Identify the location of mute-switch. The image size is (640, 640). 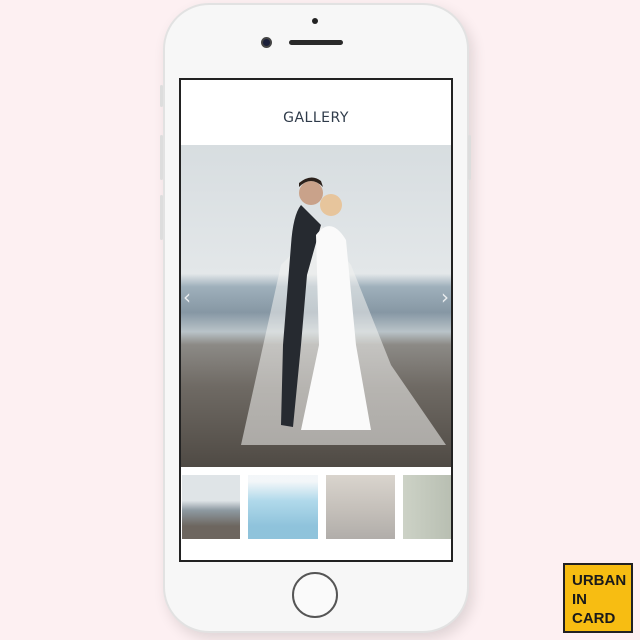
(161, 96).